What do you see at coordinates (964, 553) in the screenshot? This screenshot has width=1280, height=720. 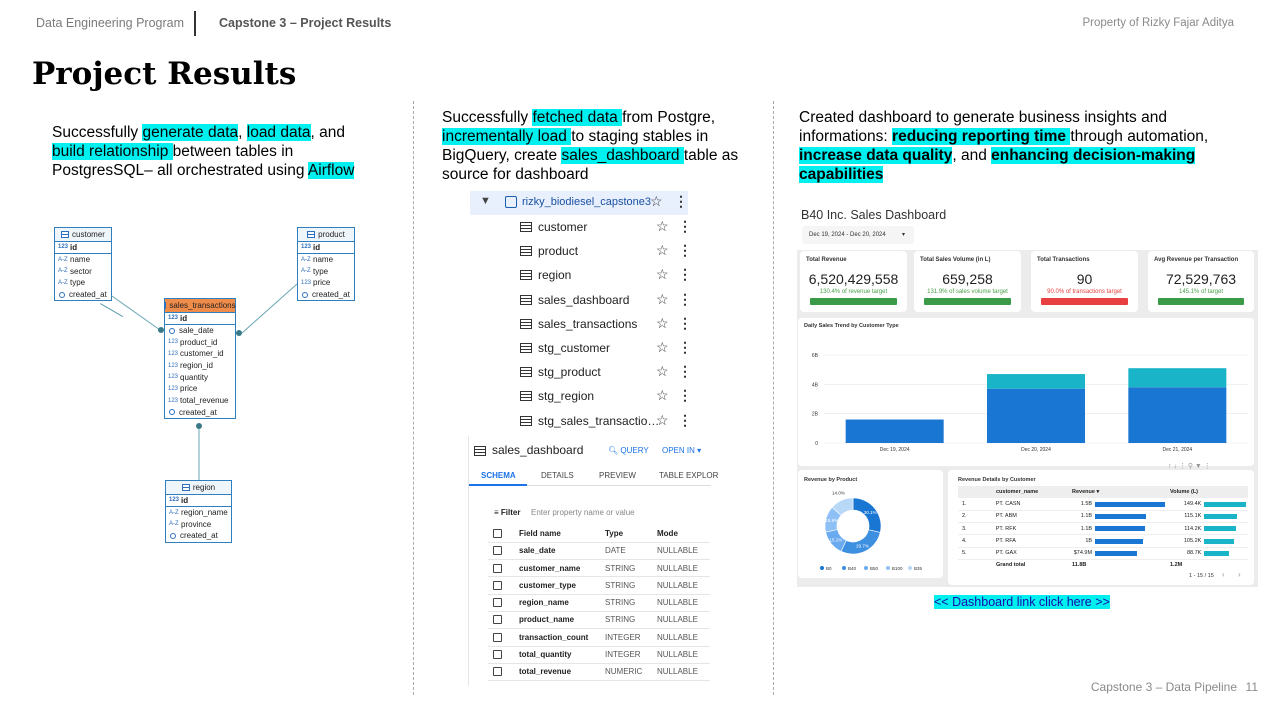 I see `row-number: 5.` at bounding box center [964, 553].